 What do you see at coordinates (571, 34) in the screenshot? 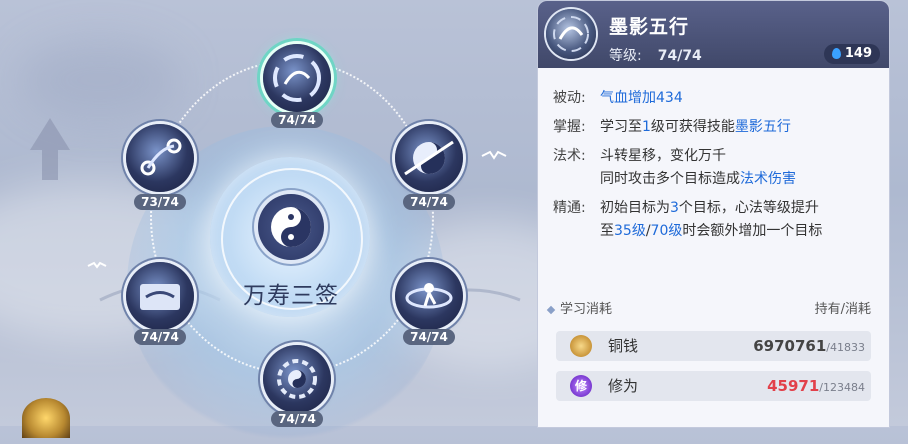
I see `skill-icon` at bounding box center [571, 34].